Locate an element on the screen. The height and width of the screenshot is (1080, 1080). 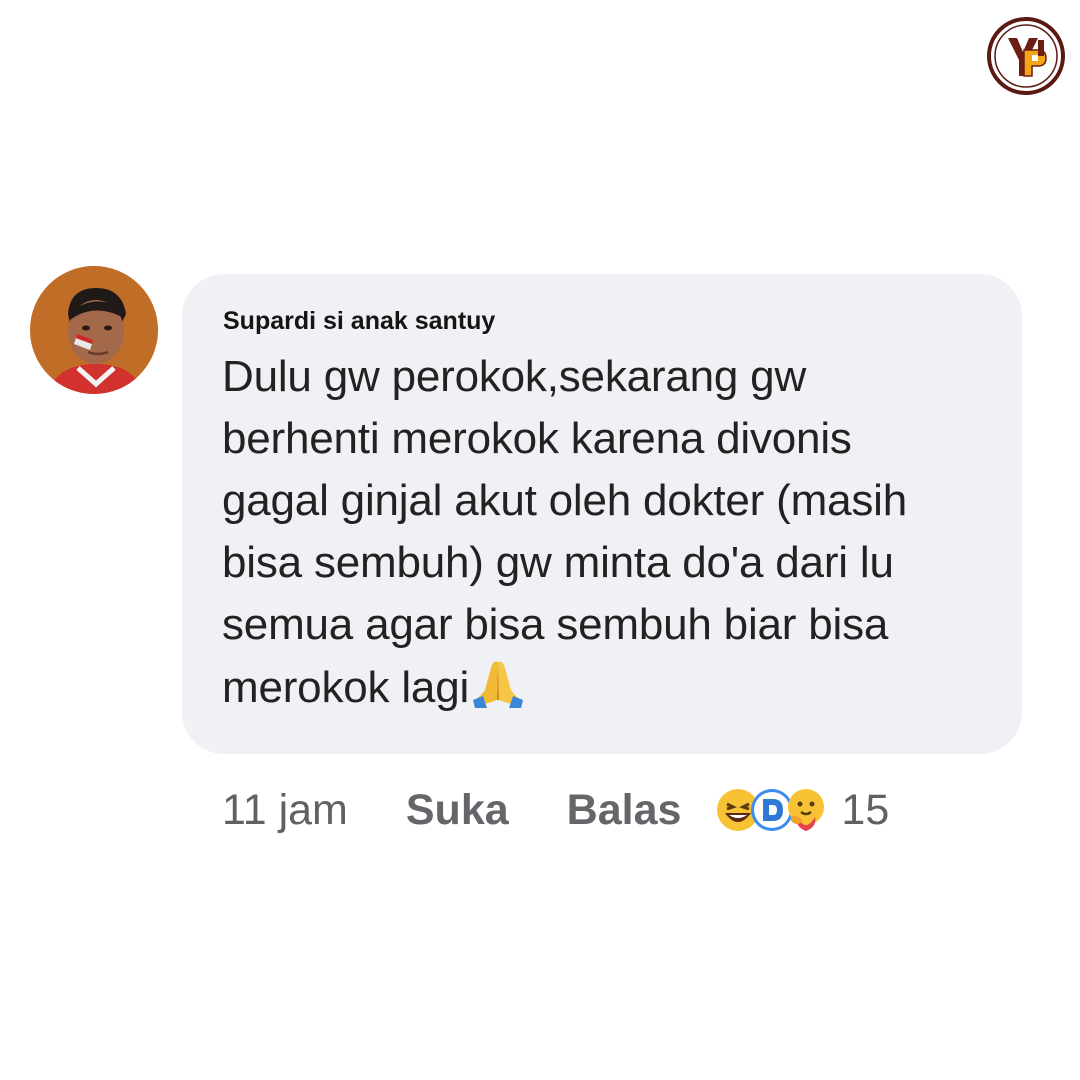
comment-line: merokok lagi is located at coordinates (346, 687).